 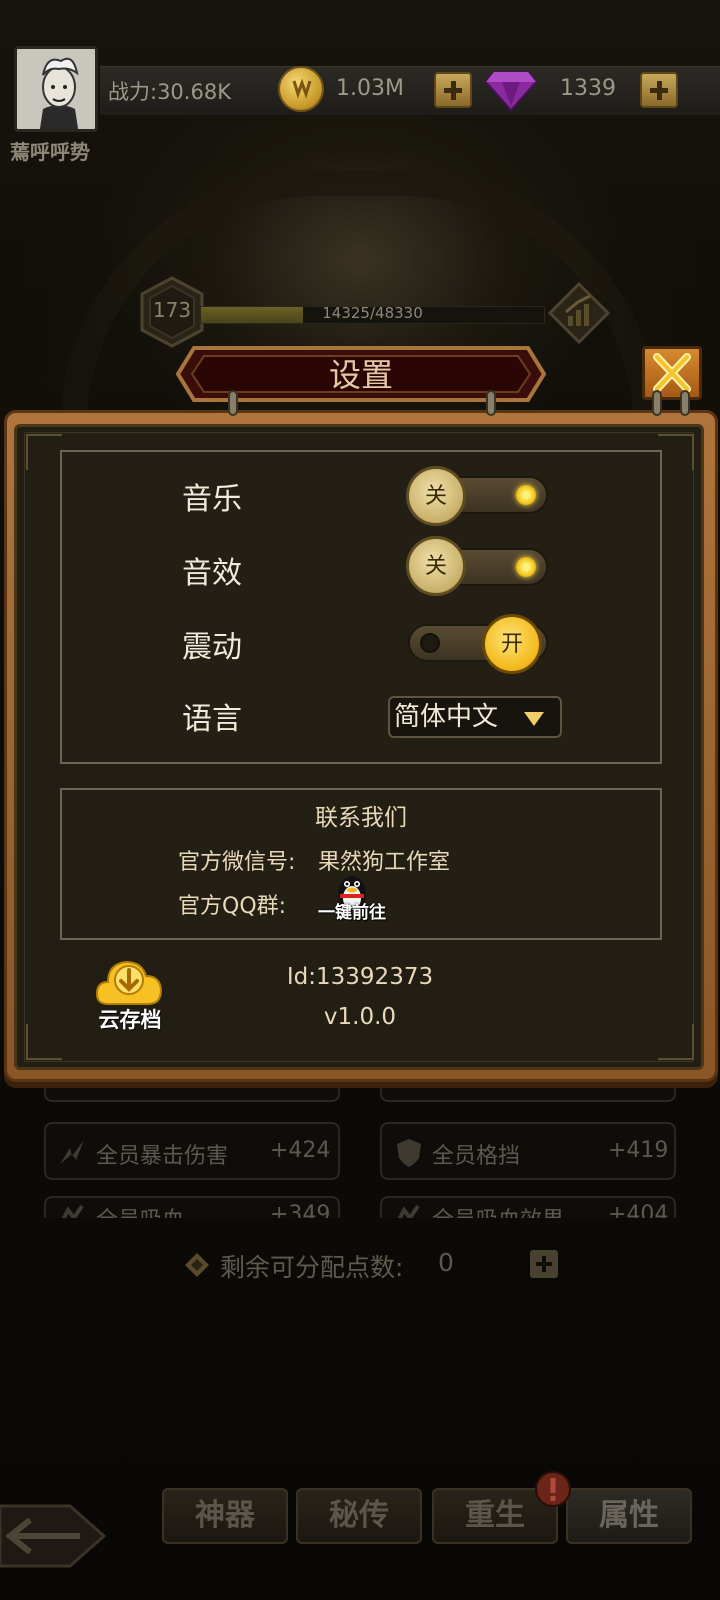 I want to click on stat-value: +349, so click(x=300, y=1210).